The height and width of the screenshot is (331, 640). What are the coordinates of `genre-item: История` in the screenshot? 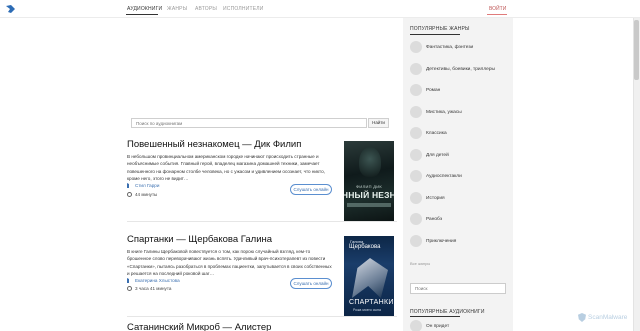 It's located at (427, 198).